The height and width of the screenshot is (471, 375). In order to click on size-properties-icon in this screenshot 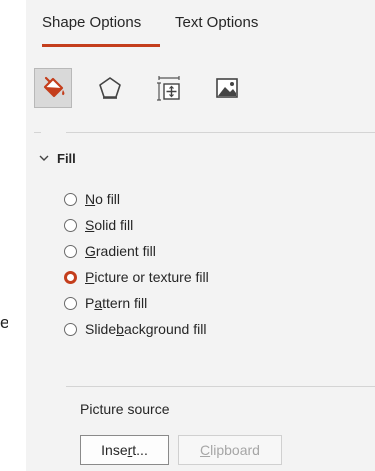, I will do `click(168, 88)`.